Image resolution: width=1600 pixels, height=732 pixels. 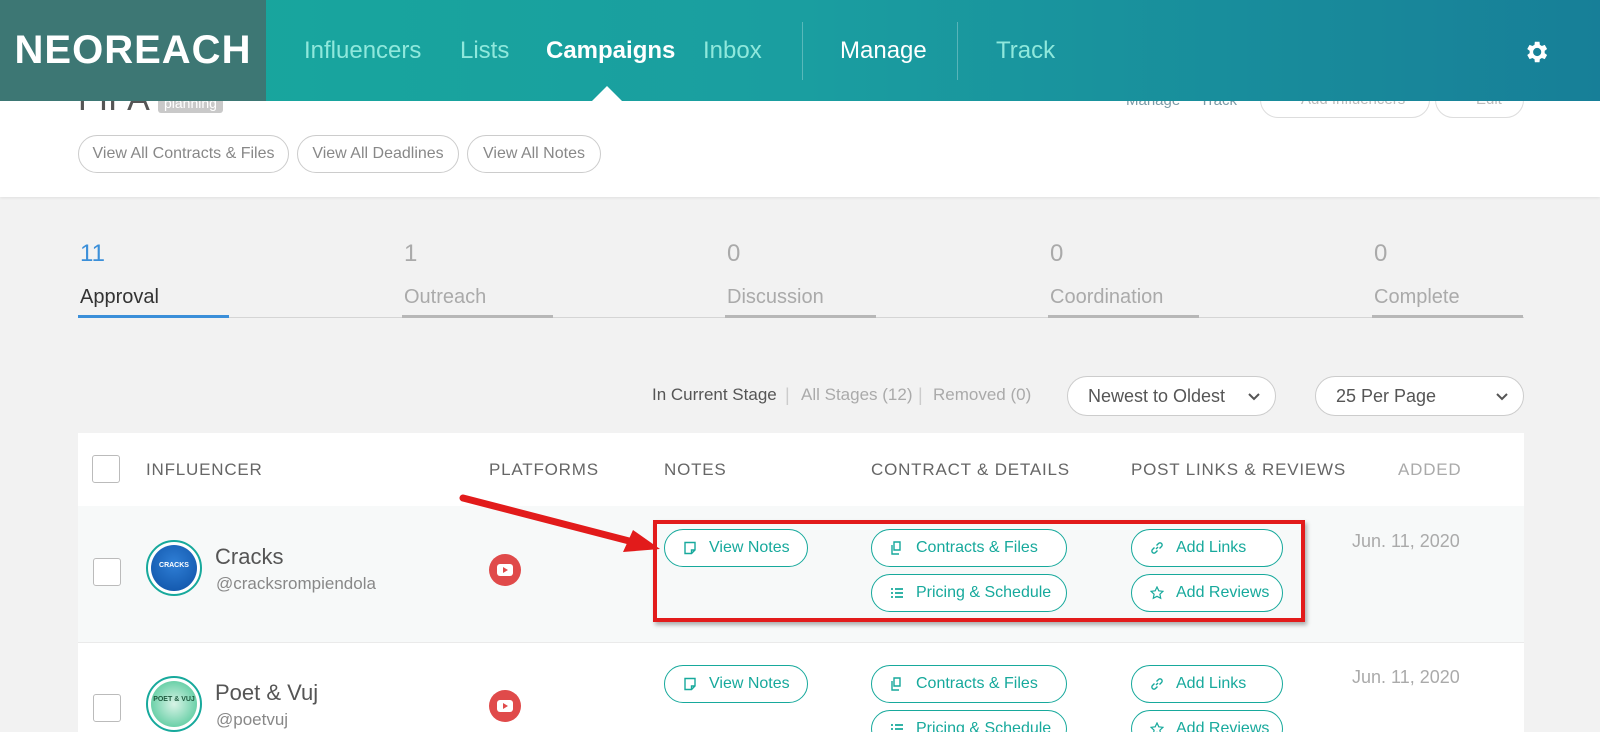 What do you see at coordinates (732, 50) in the screenshot?
I see `nav-inbox: Inbox` at bounding box center [732, 50].